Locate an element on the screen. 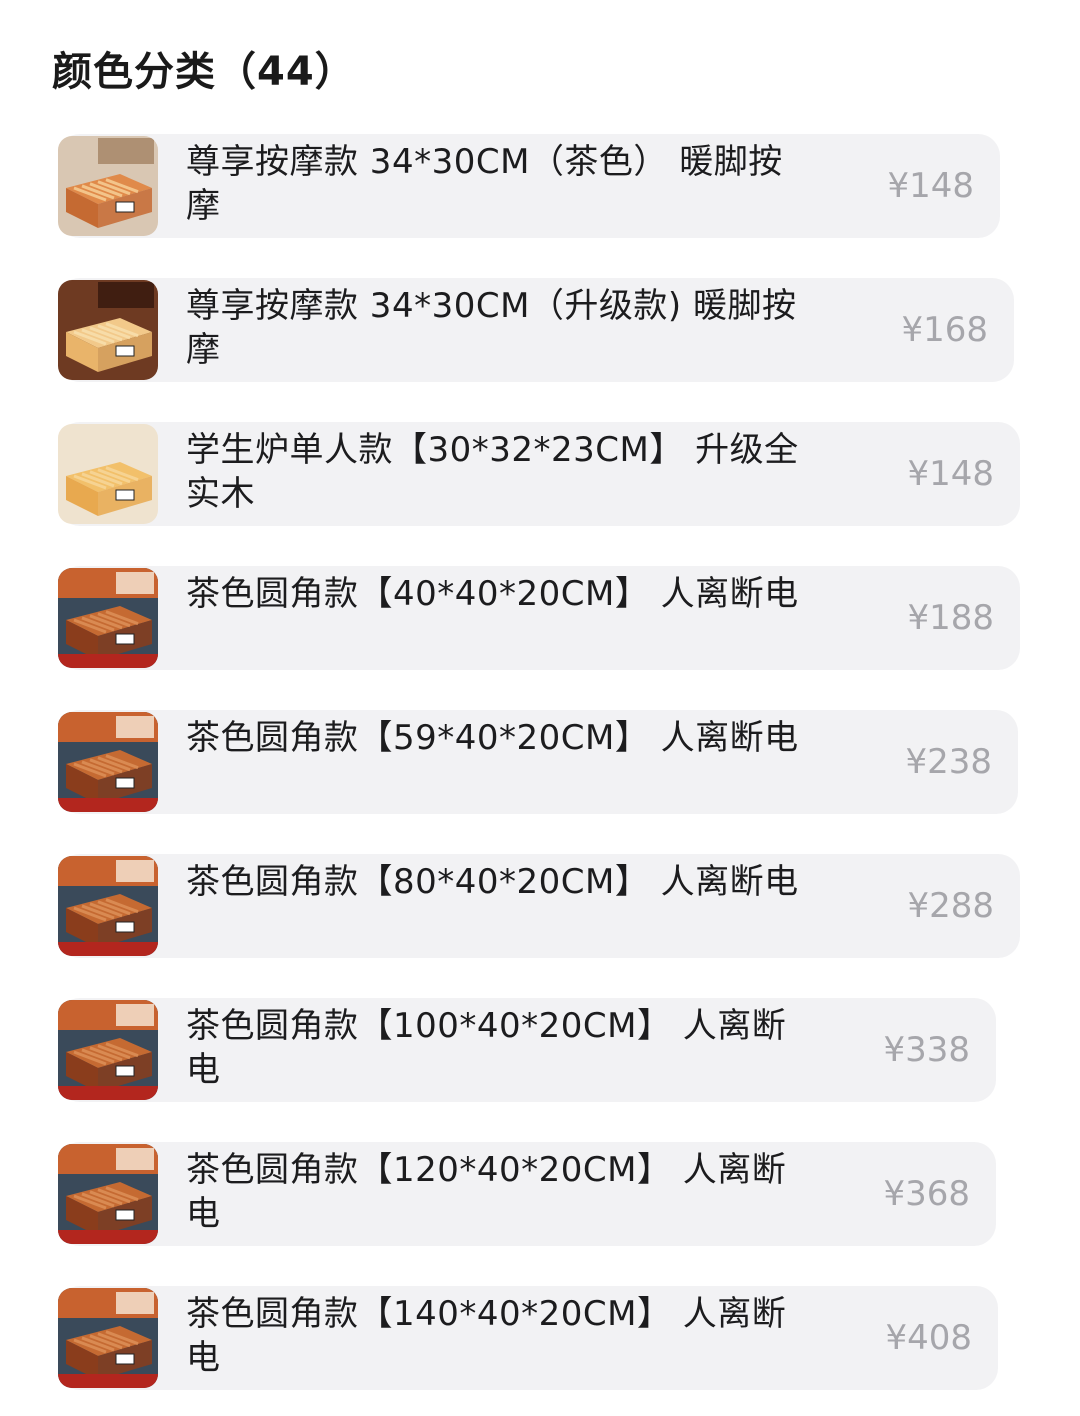  variant-price: ¥188 is located at coordinates (950, 618).